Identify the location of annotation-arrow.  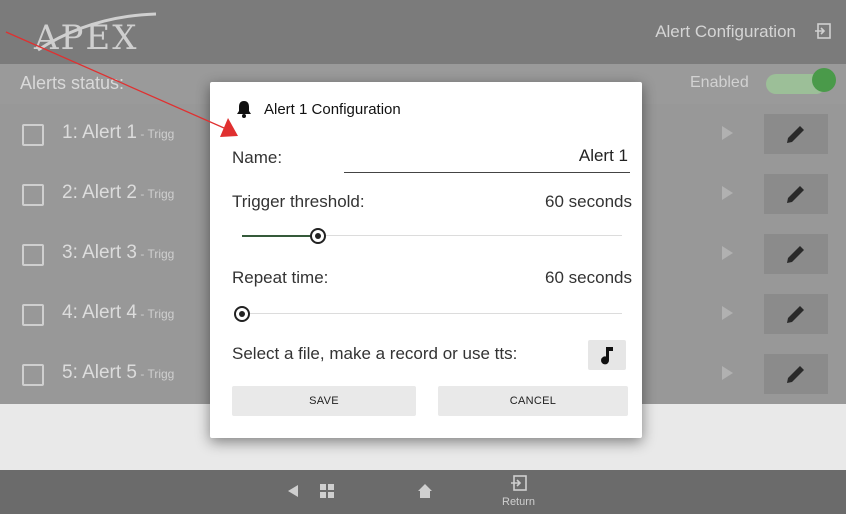
(121, 84).